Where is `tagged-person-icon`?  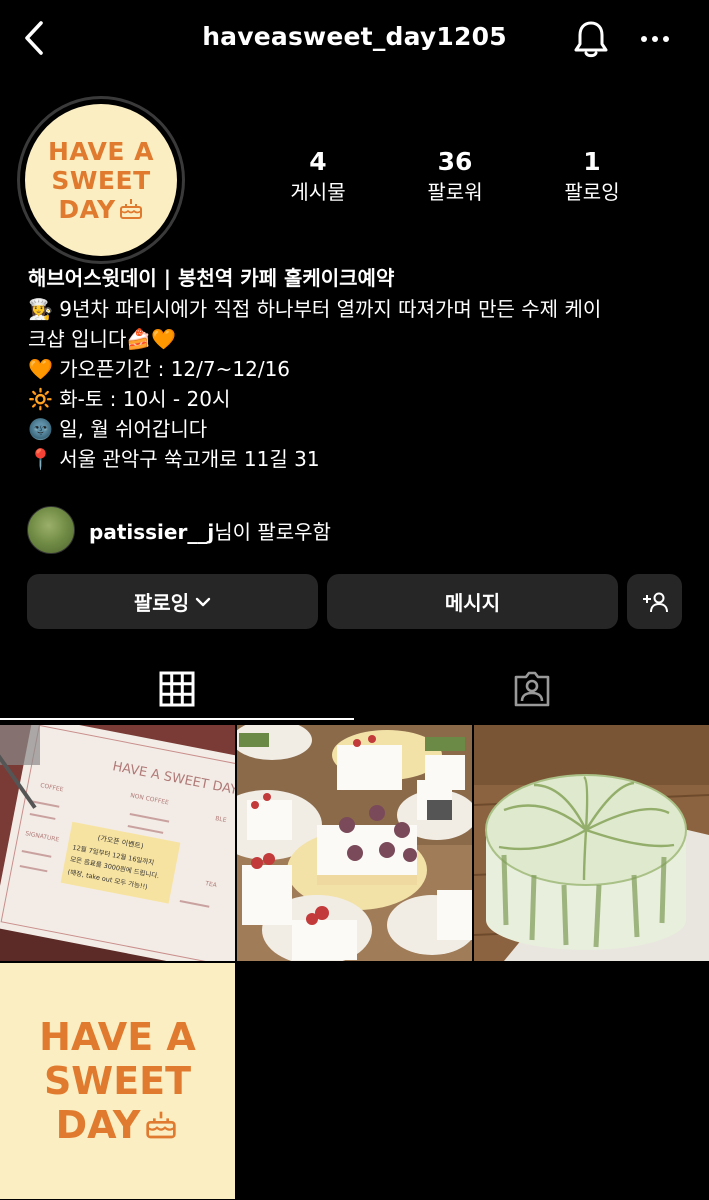
tagged-person-icon is located at coordinates (531, 689).